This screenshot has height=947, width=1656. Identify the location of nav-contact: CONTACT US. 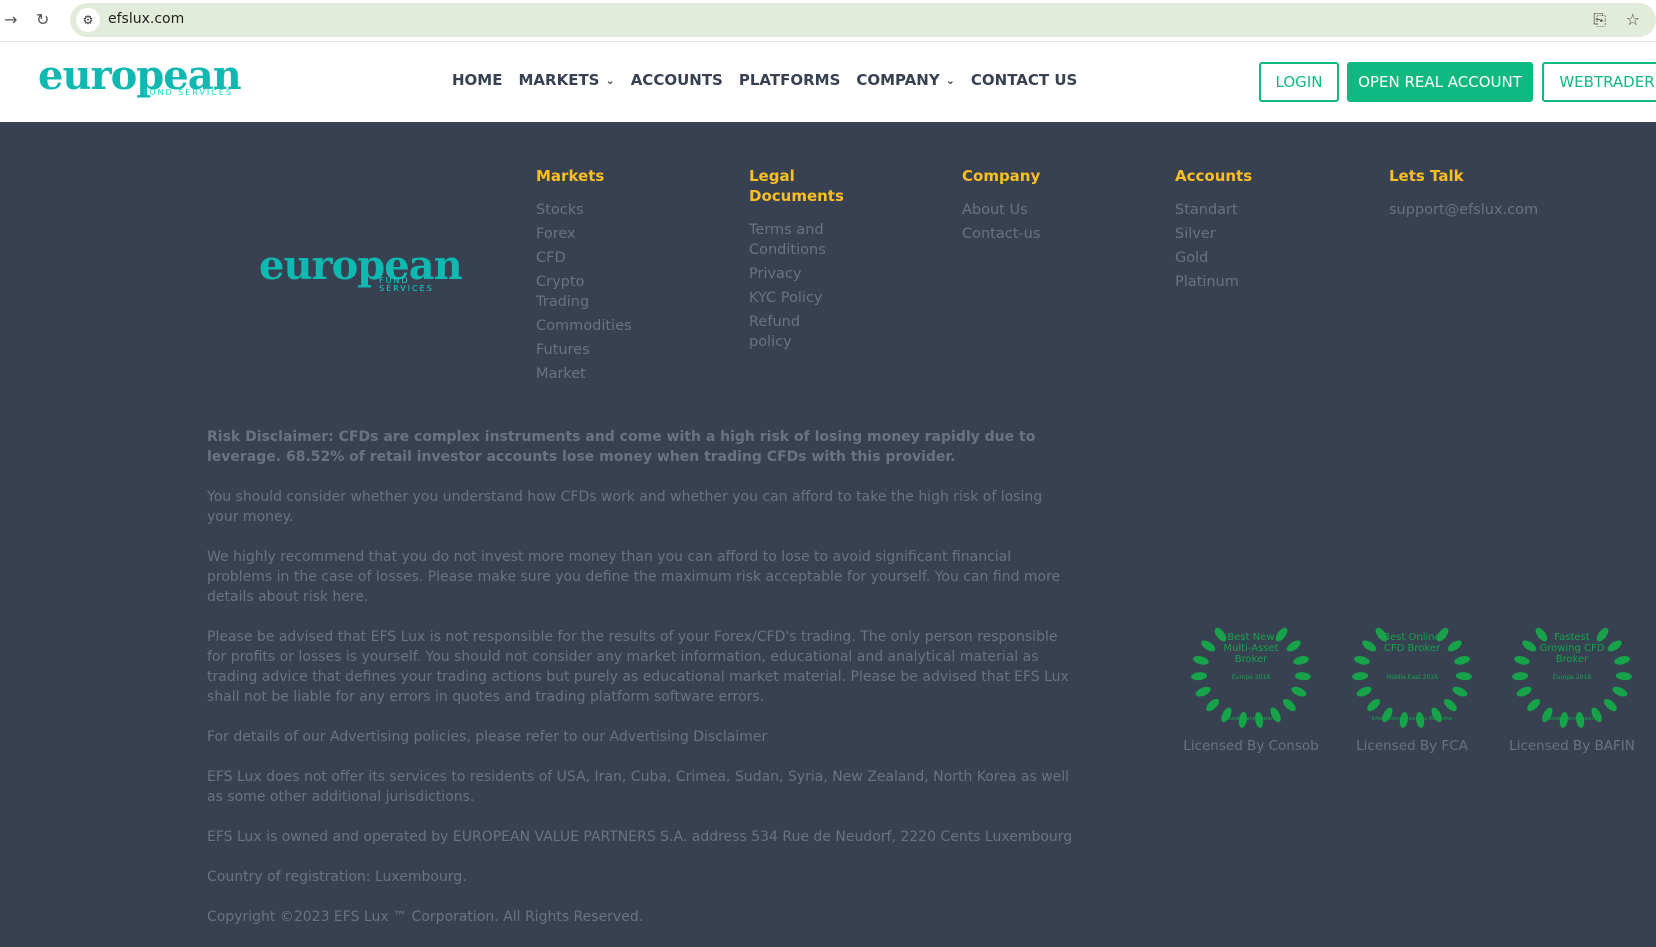
(1024, 80).